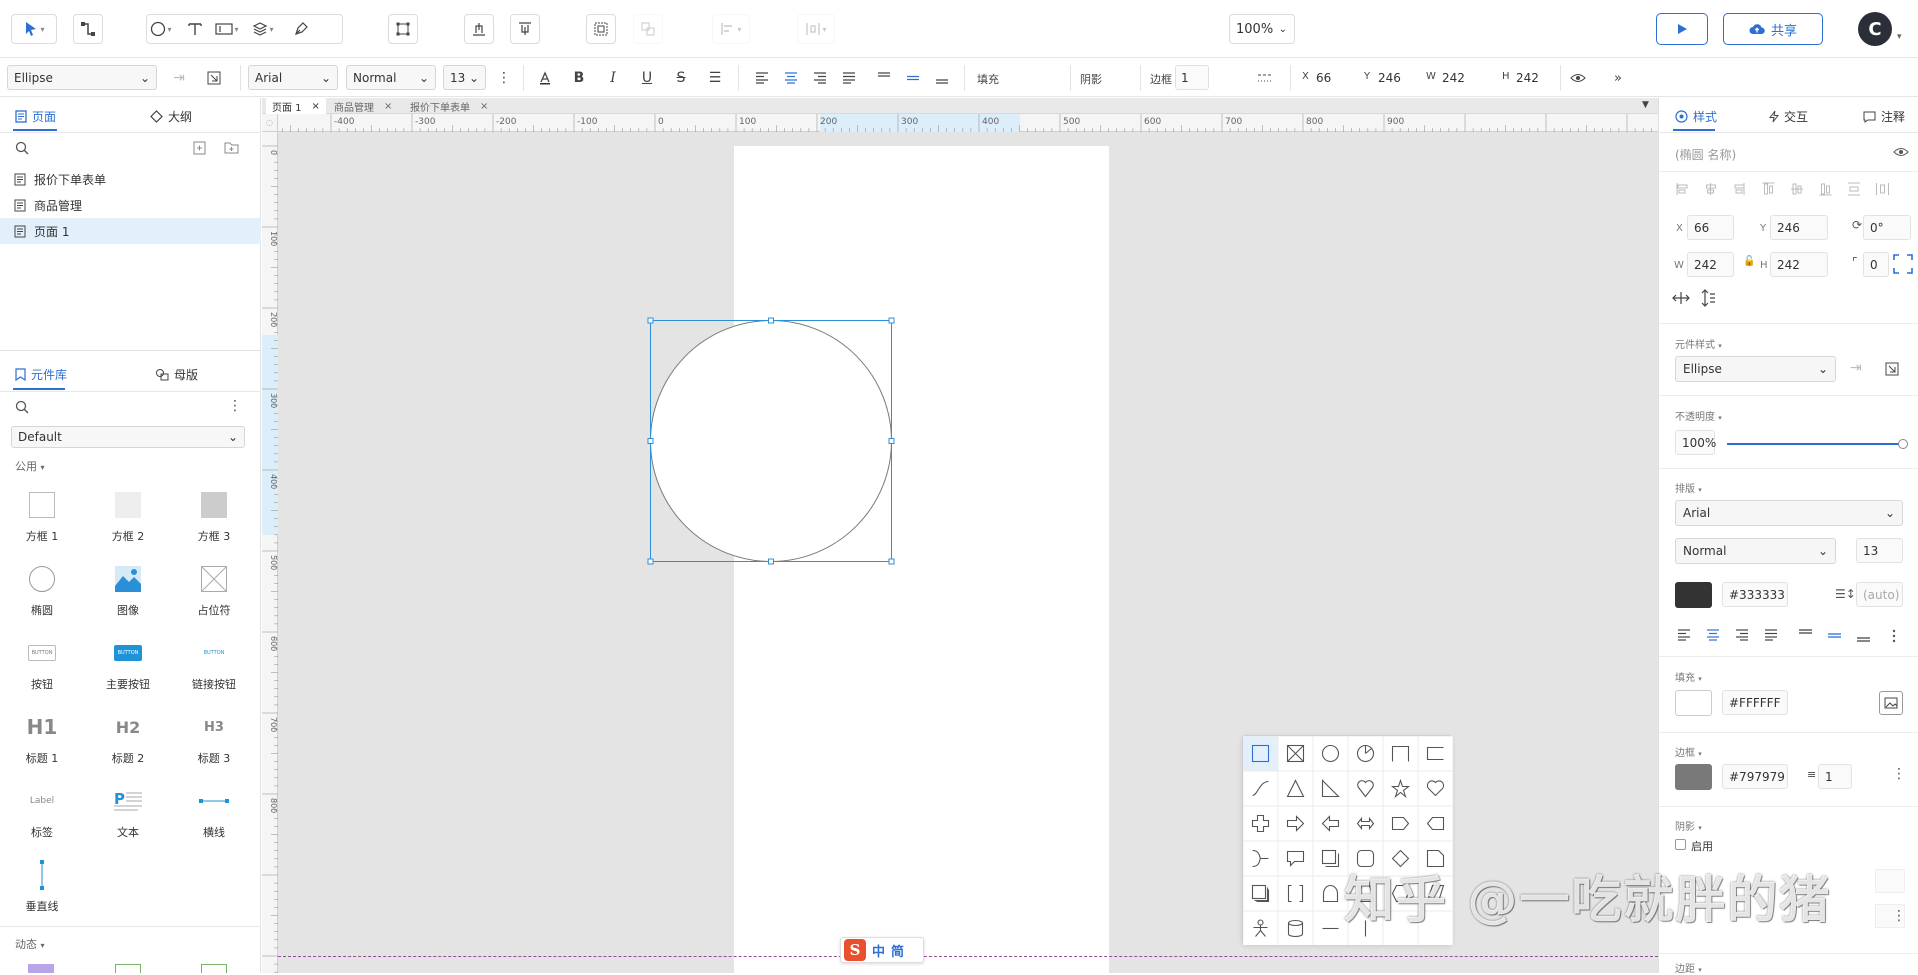 This screenshot has height=975, width=1918. Describe the element at coordinates (1533, 77) in the screenshot. I see `h-input: 242` at that location.